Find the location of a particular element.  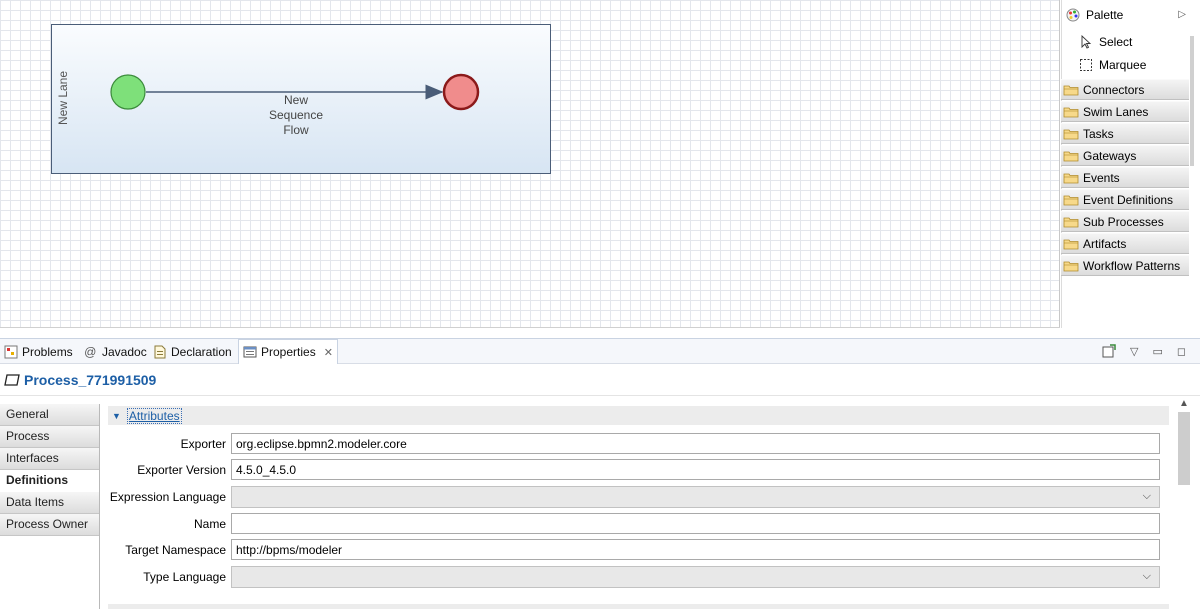

properties-title: Process_771991509 is located at coordinates (90, 379).